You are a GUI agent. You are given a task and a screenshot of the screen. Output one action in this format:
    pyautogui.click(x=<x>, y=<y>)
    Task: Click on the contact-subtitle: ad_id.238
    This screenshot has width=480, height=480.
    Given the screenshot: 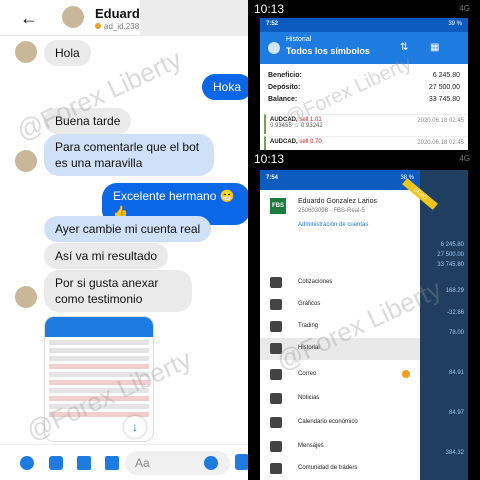 What is the action you would take?
    pyautogui.click(x=117, y=26)
    